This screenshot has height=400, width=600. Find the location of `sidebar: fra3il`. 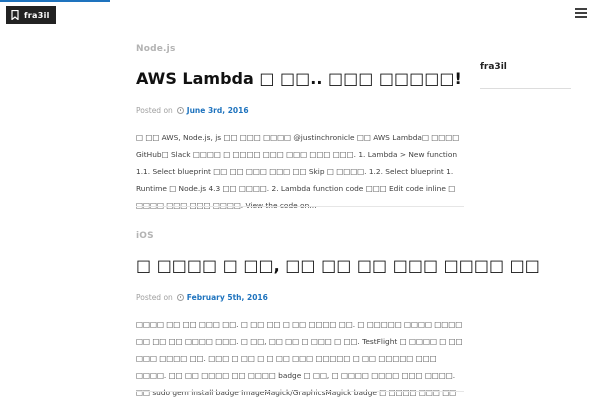

sidebar: fra3il is located at coordinates (525, 75).